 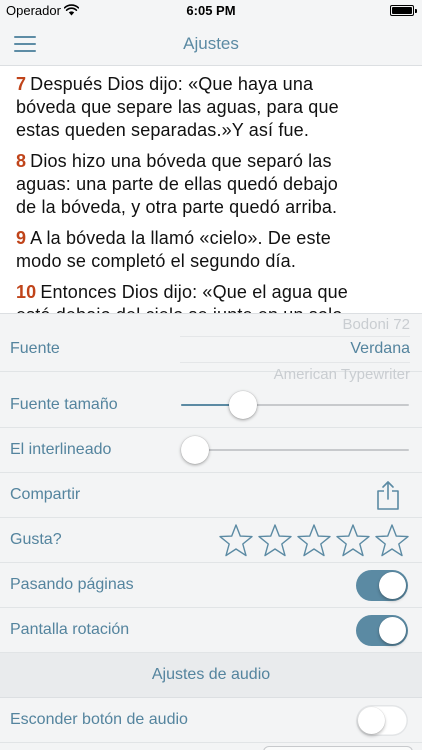 What do you see at coordinates (21, 238) in the screenshot?
I see `verse-number: 9` at bounding box center [21, 238].